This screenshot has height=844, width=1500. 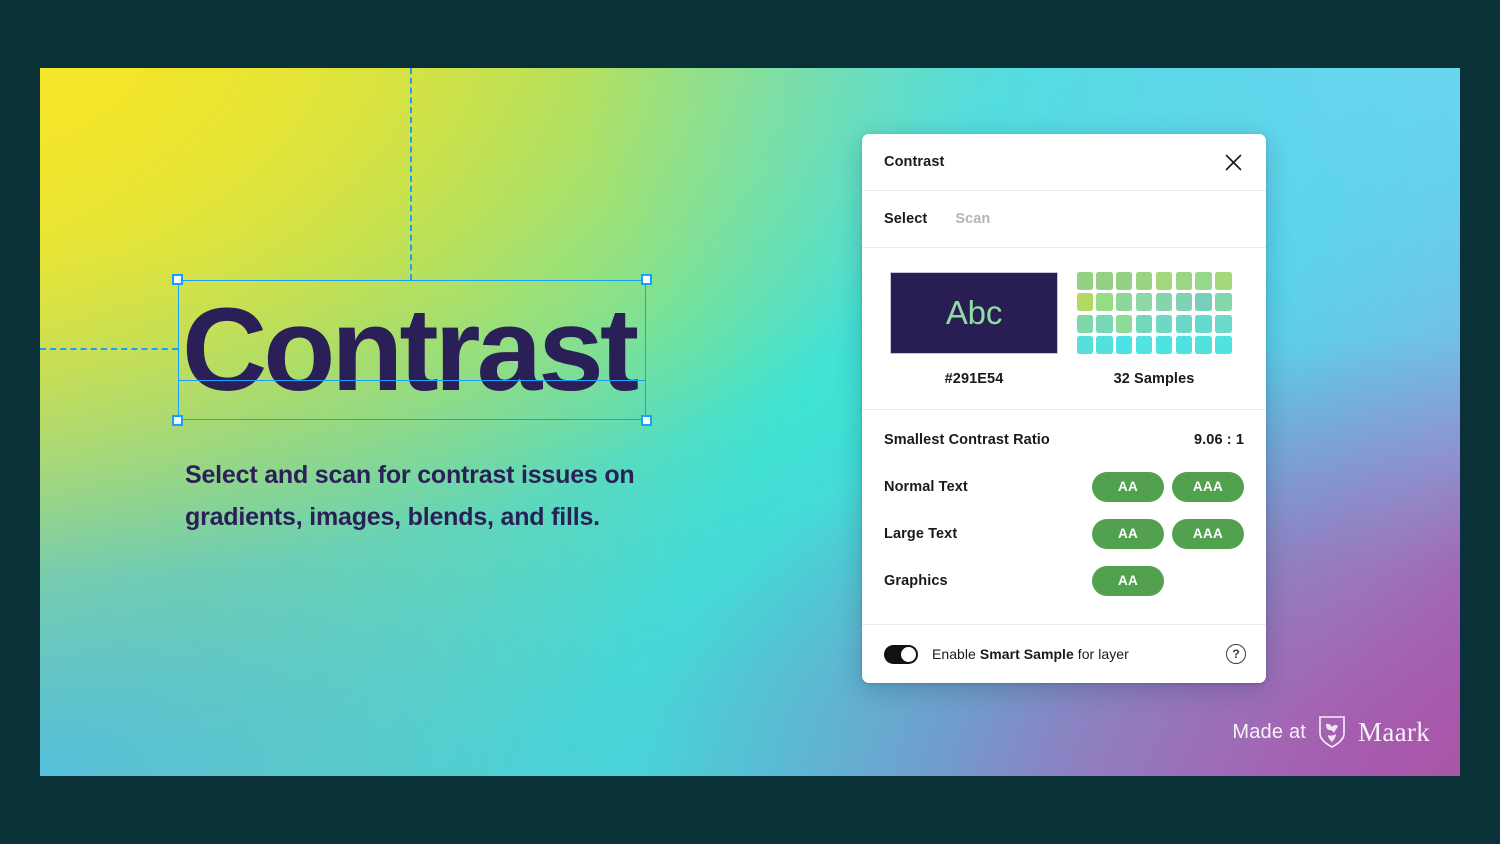 I want to click on metric-row: Large Text AA AAA, so click(x=1064, y=533).